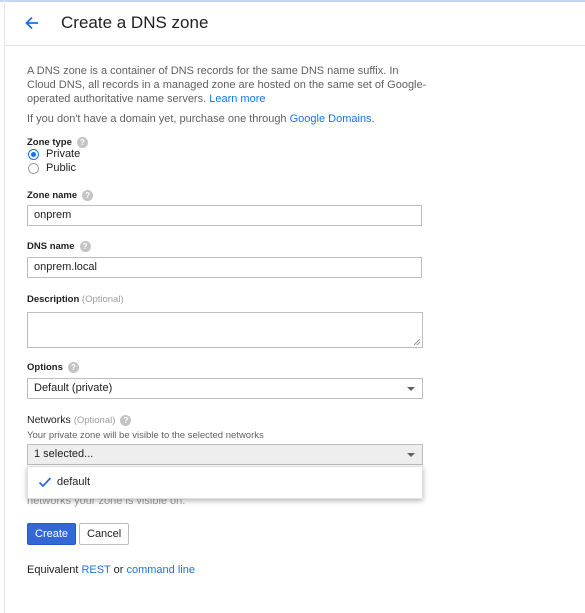  I want to click on networks-label: Networks (Optional)?, so click(79, 420).